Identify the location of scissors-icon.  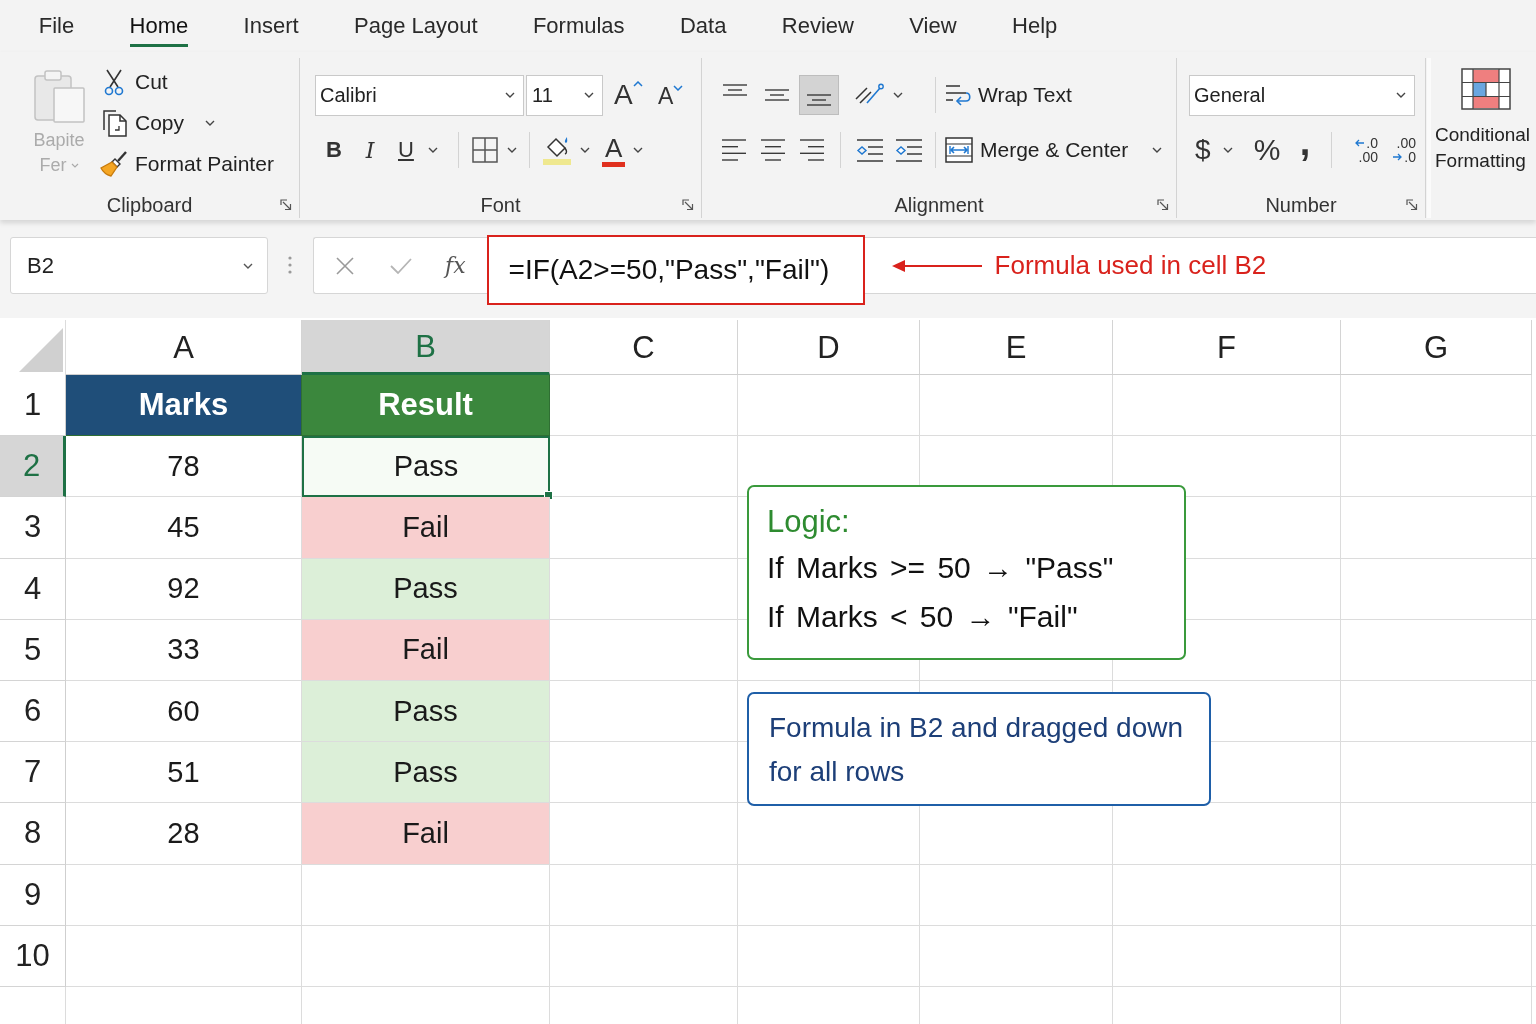
(114, 81).